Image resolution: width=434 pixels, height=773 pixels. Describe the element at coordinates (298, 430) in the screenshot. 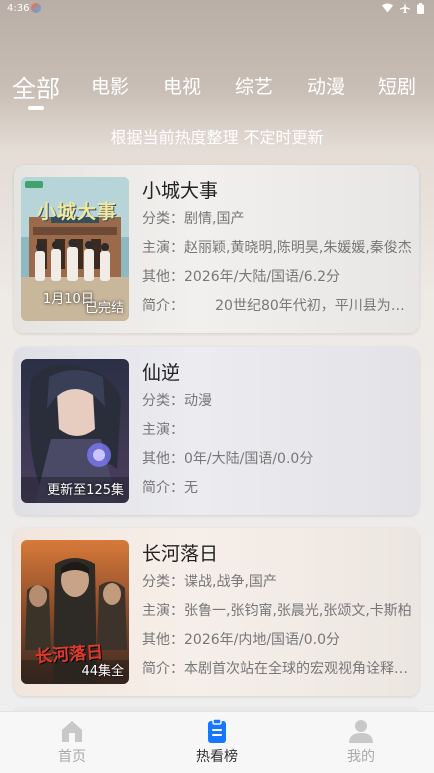

I see `cast-value` at that location.